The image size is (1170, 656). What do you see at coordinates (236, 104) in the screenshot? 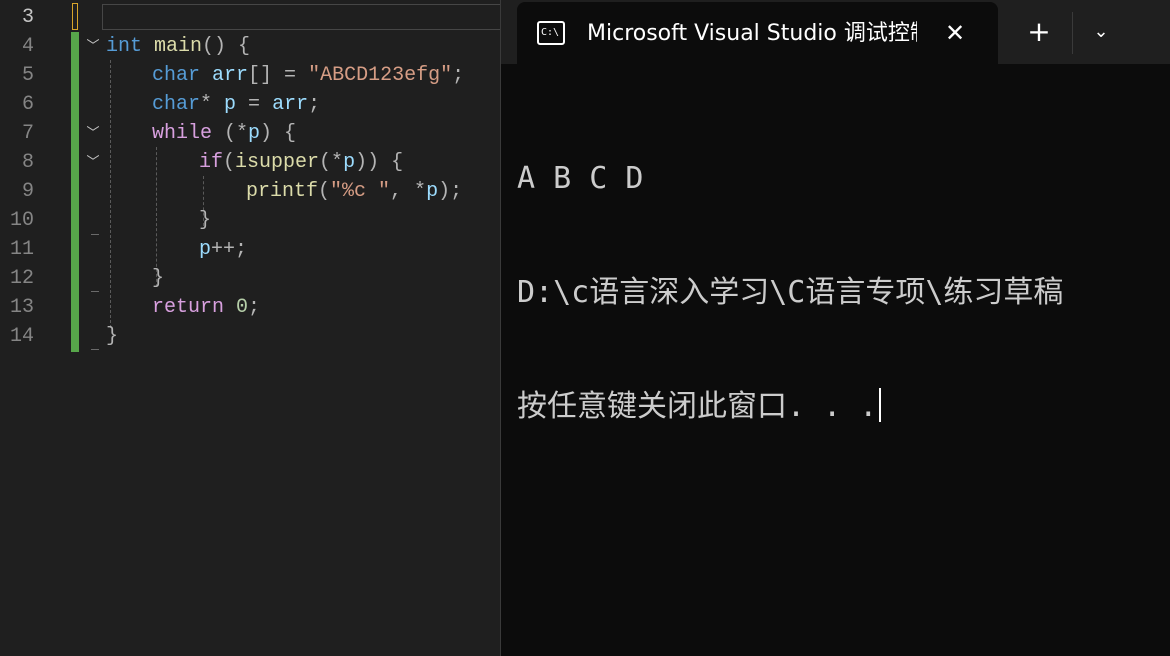
I see `code-text: char* p = arr;` at bounding box center [236, 104].